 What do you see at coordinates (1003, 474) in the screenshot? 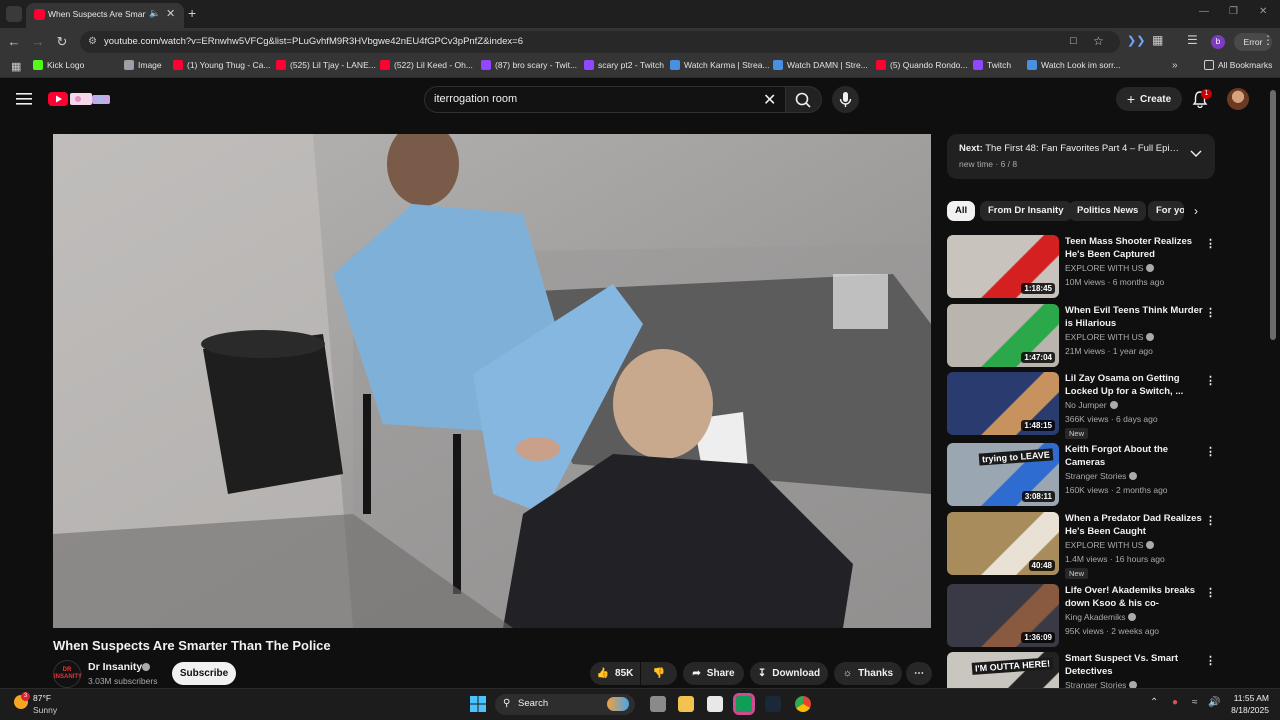
I see `video-thumbnail: trying to LEAVE 3:08:11` at bounding box center [1003, 474].